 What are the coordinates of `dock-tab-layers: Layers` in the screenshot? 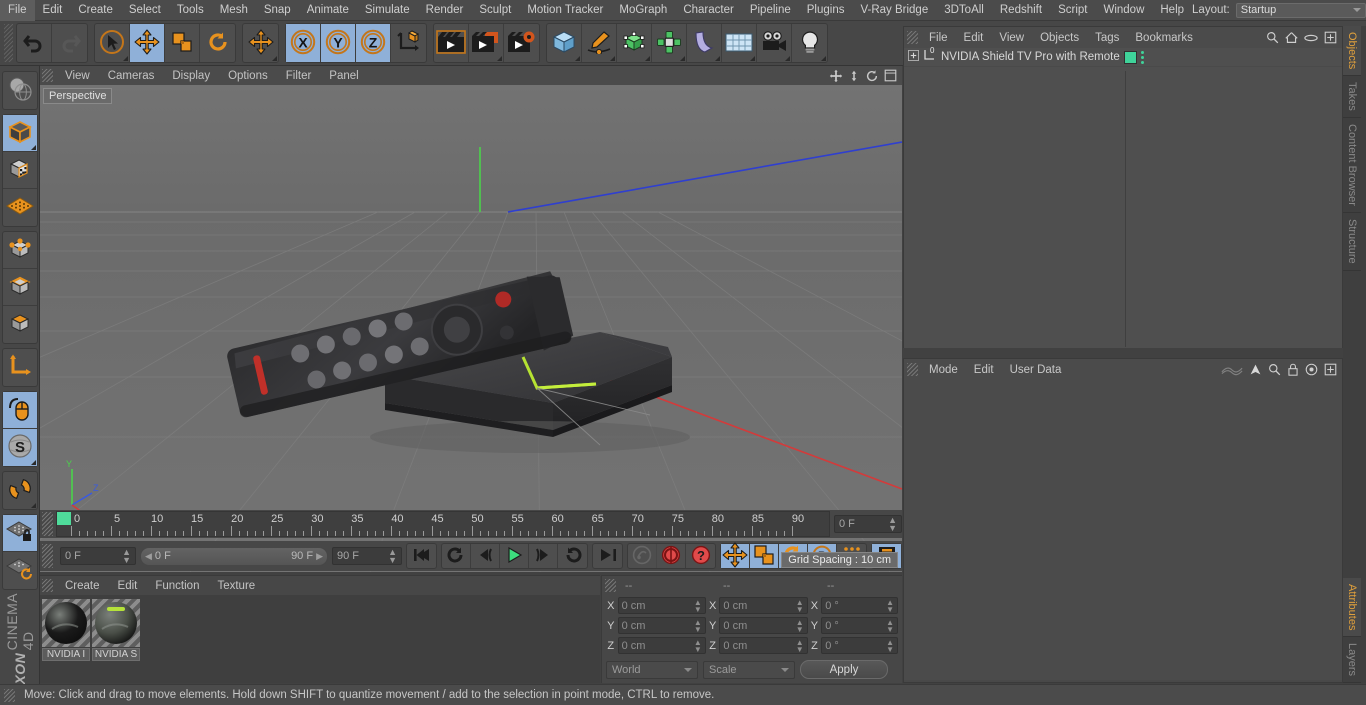 It's located at (1352, 660).